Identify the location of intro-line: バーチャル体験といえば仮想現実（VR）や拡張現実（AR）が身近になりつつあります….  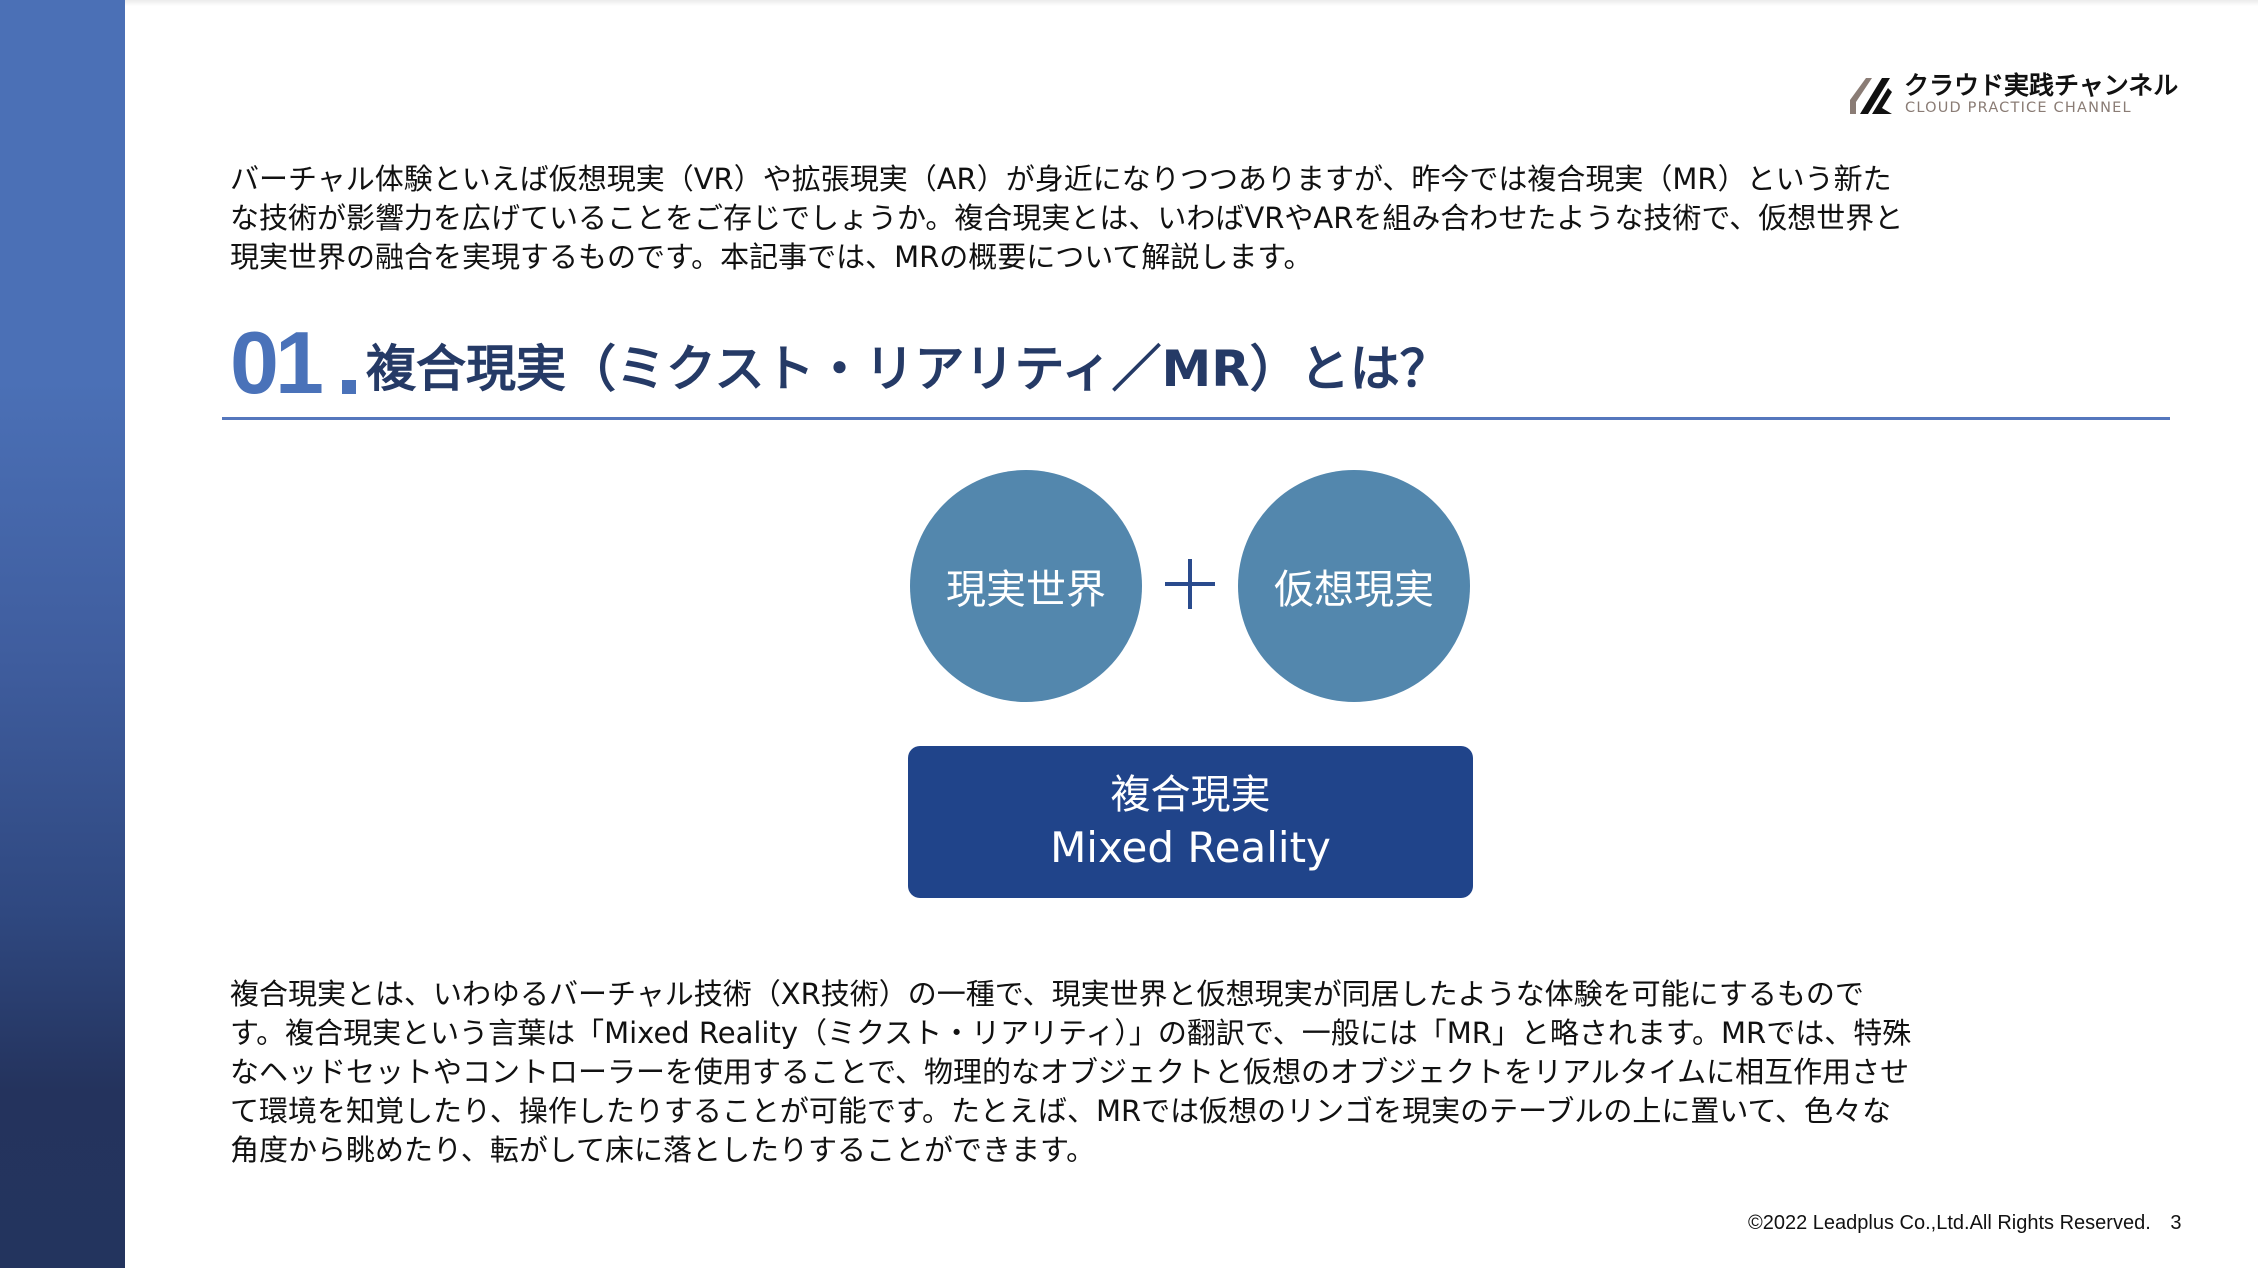
(1061, 179).